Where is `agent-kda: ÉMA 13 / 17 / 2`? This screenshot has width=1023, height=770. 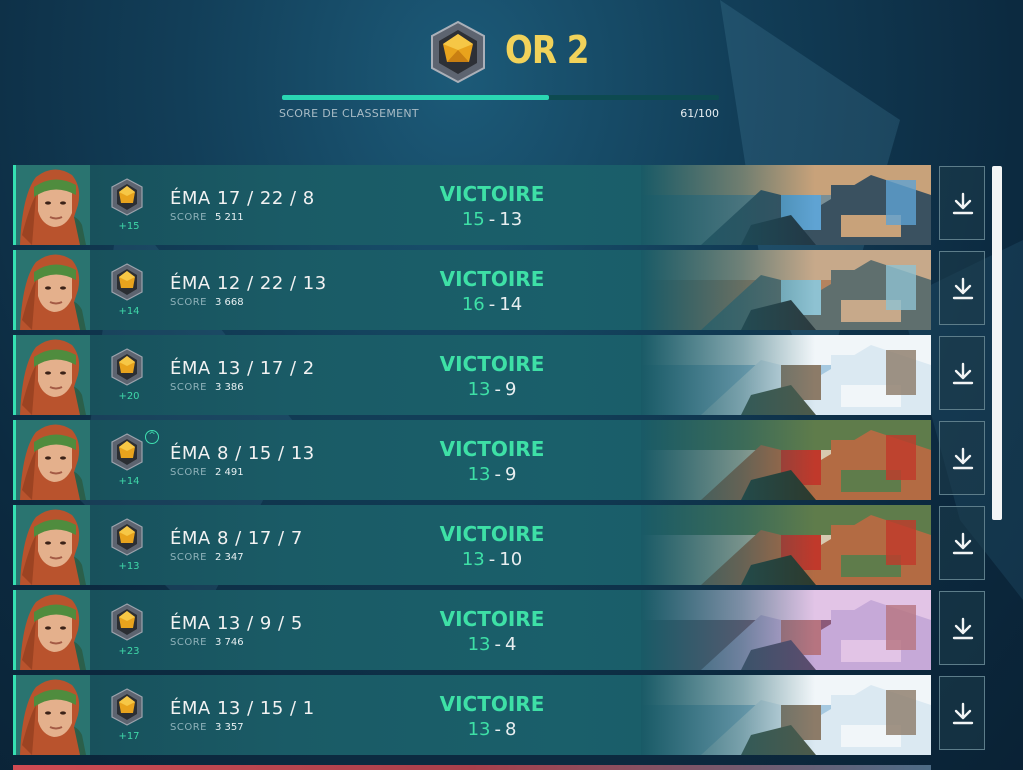
agent-kda: ÉMA 13 / 17 / 2 is located at coordinates (242, 368).